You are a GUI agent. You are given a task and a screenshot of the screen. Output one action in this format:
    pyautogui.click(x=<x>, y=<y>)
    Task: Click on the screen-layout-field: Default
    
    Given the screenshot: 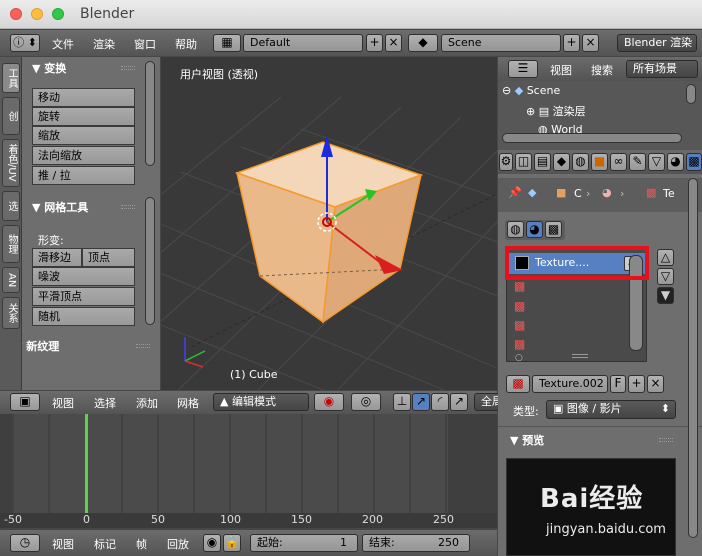 What is the action you would take?
    pyautogui.click(x=303, y=43)
    